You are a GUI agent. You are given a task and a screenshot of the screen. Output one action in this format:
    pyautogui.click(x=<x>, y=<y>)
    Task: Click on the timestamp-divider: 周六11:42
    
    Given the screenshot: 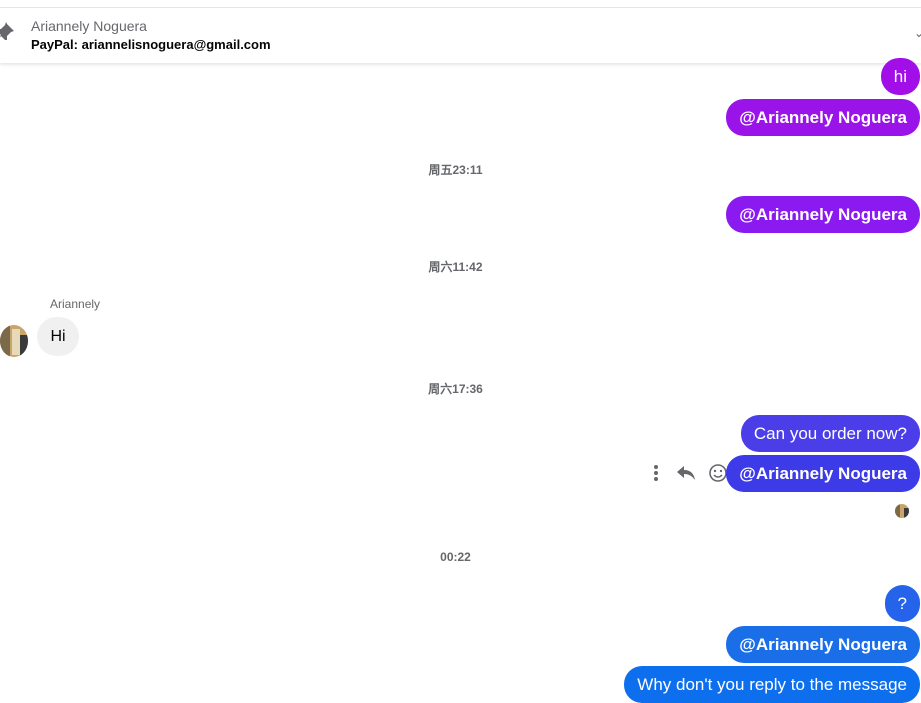 What is the action you would take?
    pyautogui.click(x=455, y=267)
    